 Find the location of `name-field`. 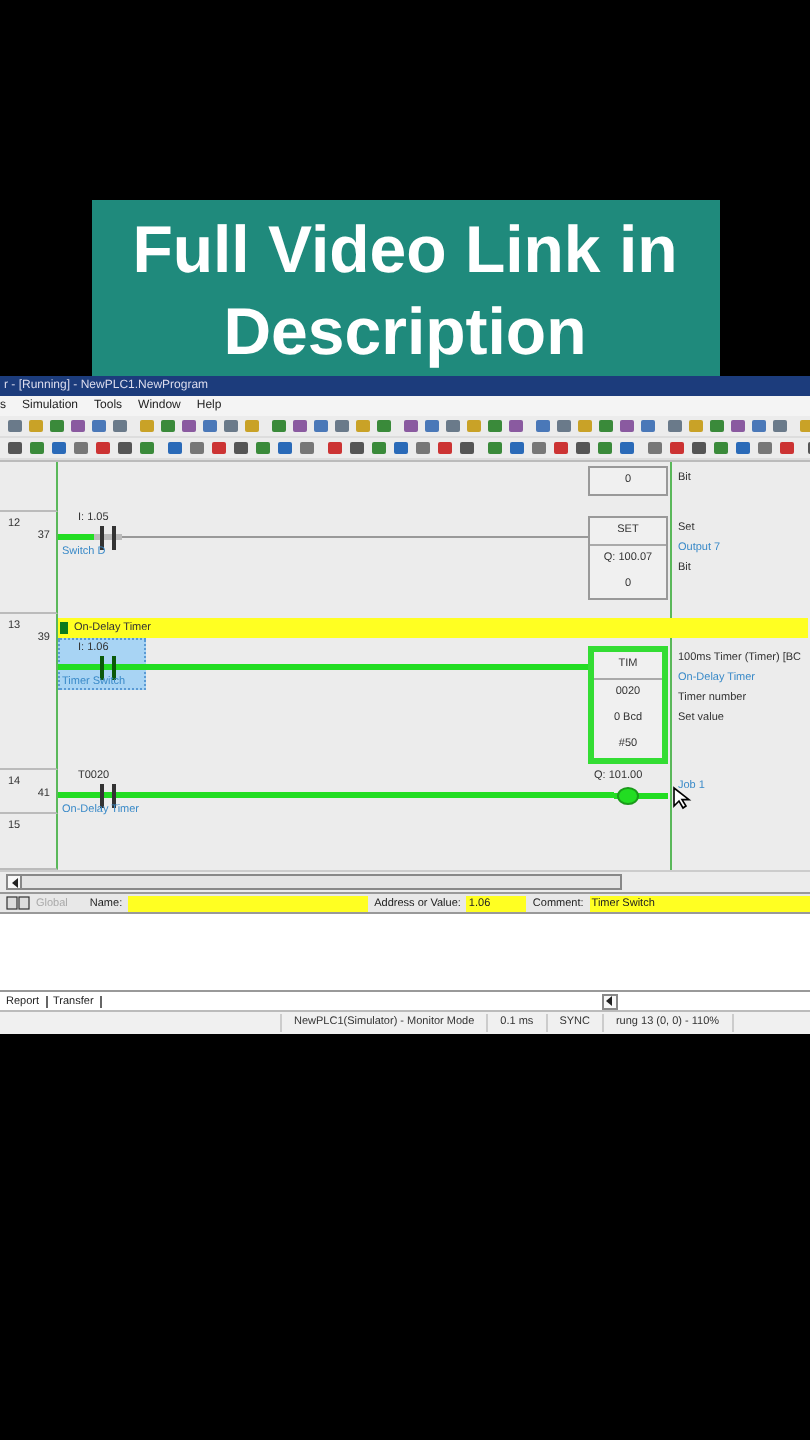

name-field is located at coordinates (248, 903).